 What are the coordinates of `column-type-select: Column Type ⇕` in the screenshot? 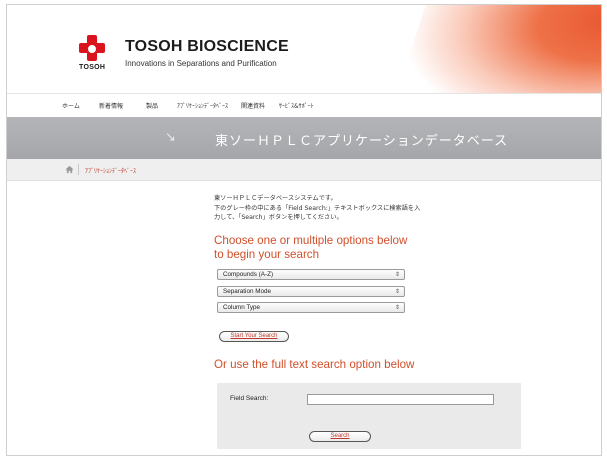 It's located at (311, 307).